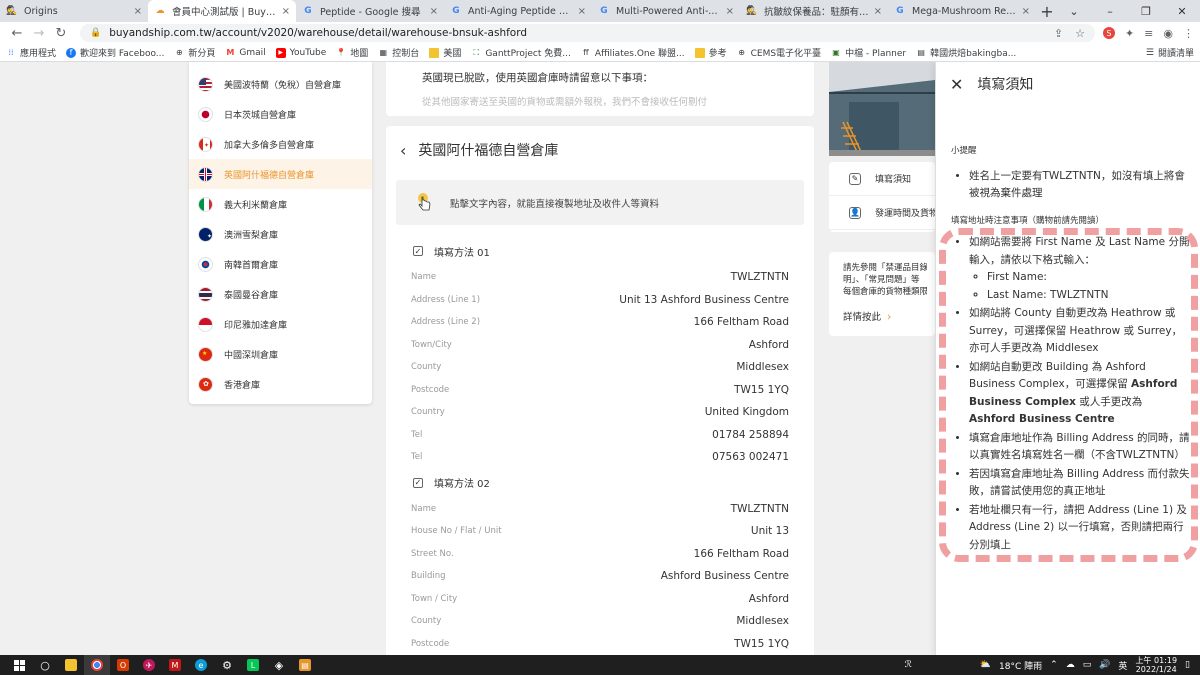 This screenshot has height=675, width=1200. I want to click on forward-icon: →, so click(39, 33).